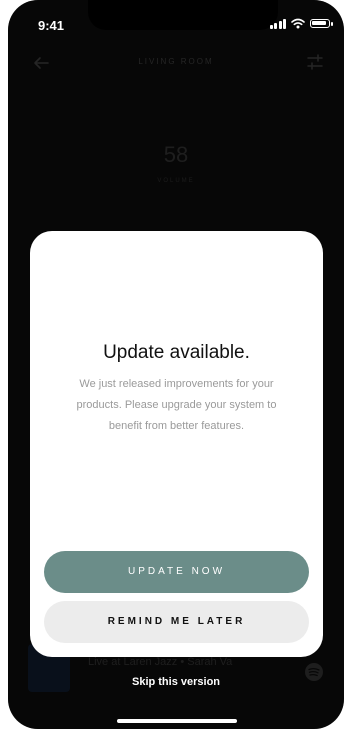 The image size is (350, 729). What do you see at coordinates (176, 622) in the screenshot?
I see `remind-me-later-button: REMIND ME LATER` at bounding box center [176, 622].